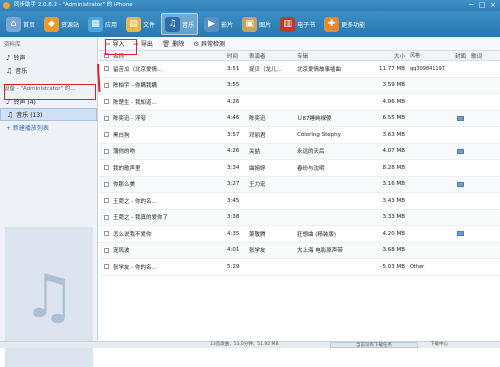 The width and height of the screenshot is (500, 367). Describe the element at coordinates (48, 114) in the screenshot. I see `sidebar-item-device-music: ♫ 音乐 (13)` at that location.